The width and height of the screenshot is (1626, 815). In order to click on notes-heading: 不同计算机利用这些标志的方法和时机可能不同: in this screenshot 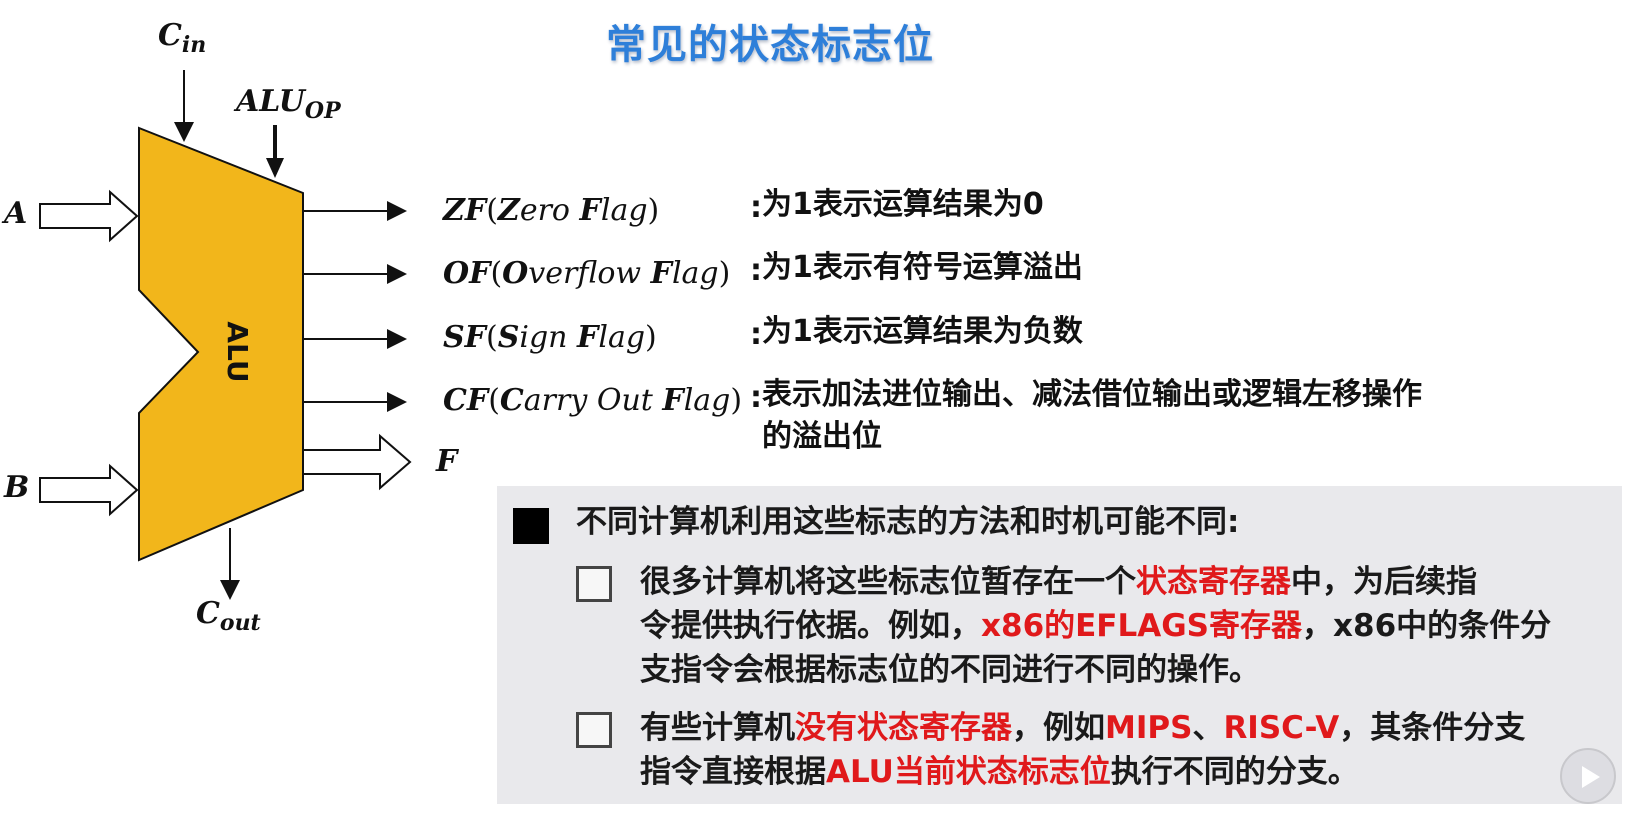, I will do `click(908, 522)`.